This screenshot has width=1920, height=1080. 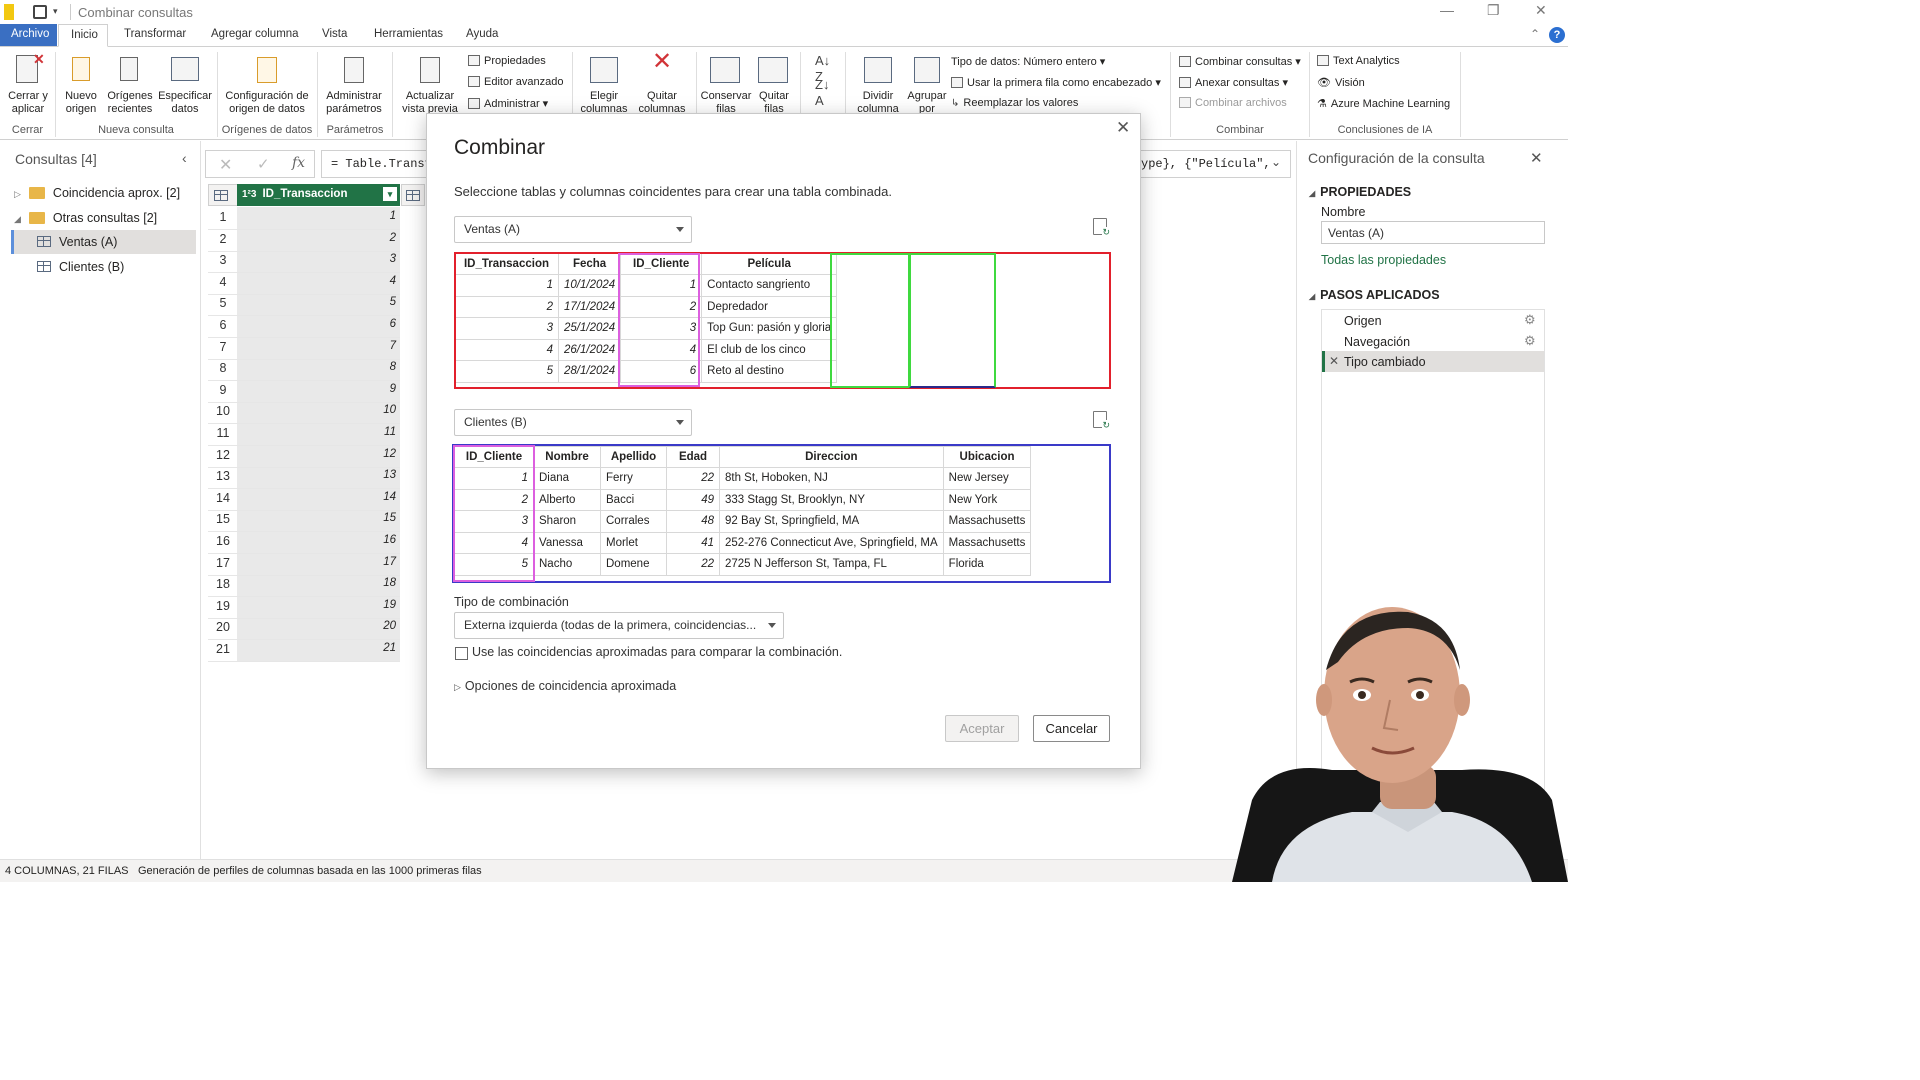 What do you see at coordinates (1383, 260) in the screenshot?
I see `all-properties-link: Todas las propiedades` at bounding box center [1383, 260].